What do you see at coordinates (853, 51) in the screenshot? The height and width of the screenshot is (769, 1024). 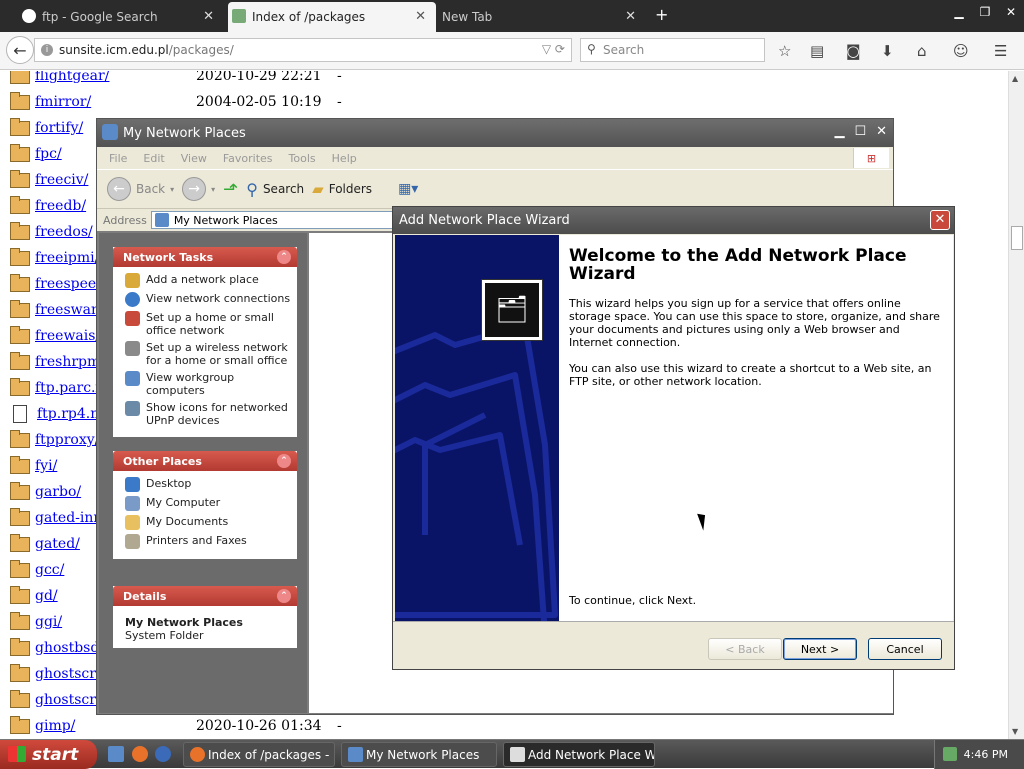 I see `pocket-icon: ◙` at bounding box center [853, 51].